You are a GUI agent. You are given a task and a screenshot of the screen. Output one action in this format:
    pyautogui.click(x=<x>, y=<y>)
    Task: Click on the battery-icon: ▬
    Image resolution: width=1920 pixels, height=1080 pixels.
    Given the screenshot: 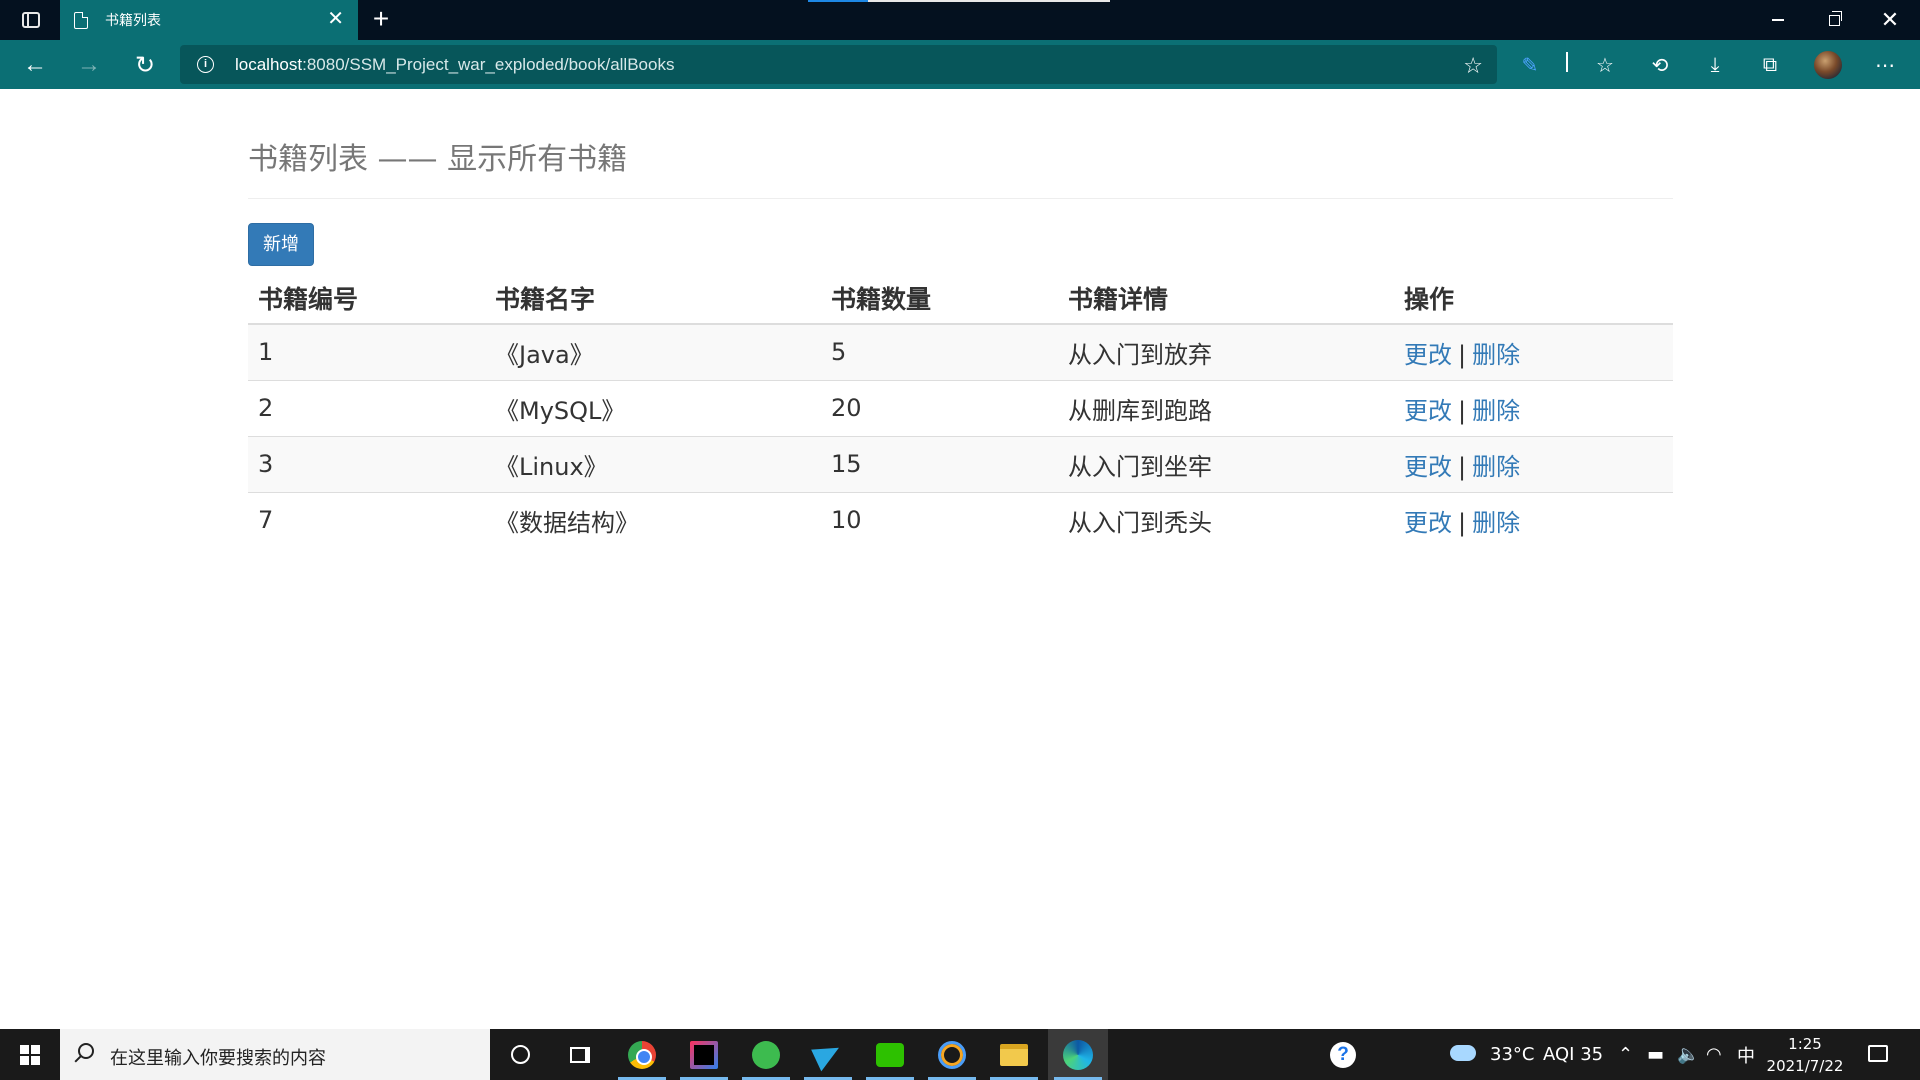 What is the action you would take?
    pyautogui.click(x=1655, y=1054)
    